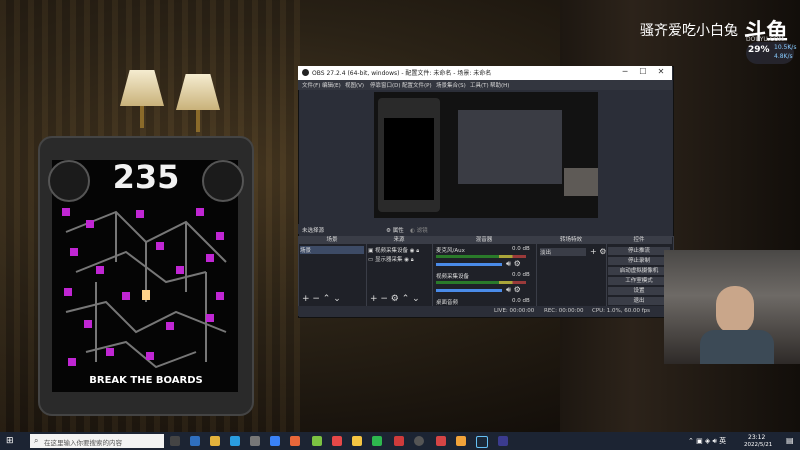  Describe the element at coordinates (790, 440) in the screenshot. I see `notification-icon: ▤` at that location.